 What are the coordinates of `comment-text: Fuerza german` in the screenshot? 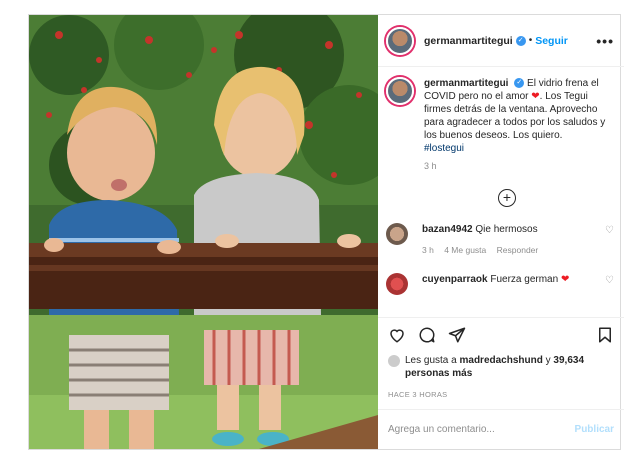 It's located at (524, 279).